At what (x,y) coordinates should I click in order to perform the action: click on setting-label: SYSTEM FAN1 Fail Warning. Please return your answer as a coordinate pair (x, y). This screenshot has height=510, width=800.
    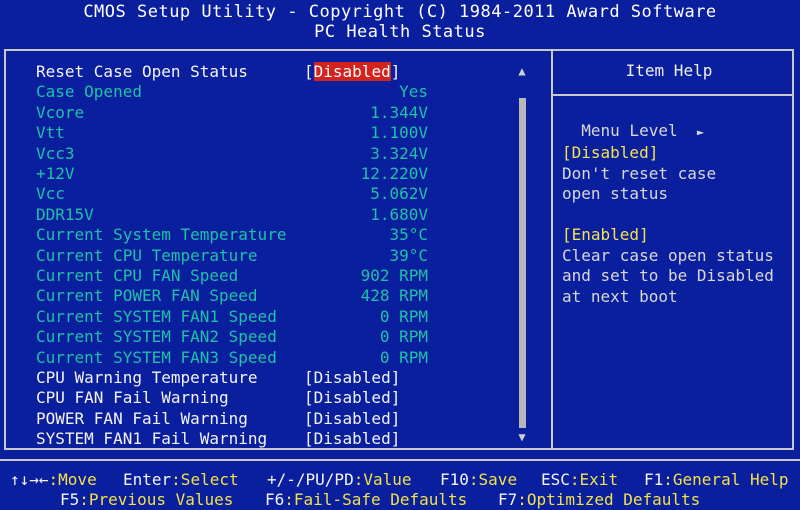
    Looking at the image, I should click on (152, 439).